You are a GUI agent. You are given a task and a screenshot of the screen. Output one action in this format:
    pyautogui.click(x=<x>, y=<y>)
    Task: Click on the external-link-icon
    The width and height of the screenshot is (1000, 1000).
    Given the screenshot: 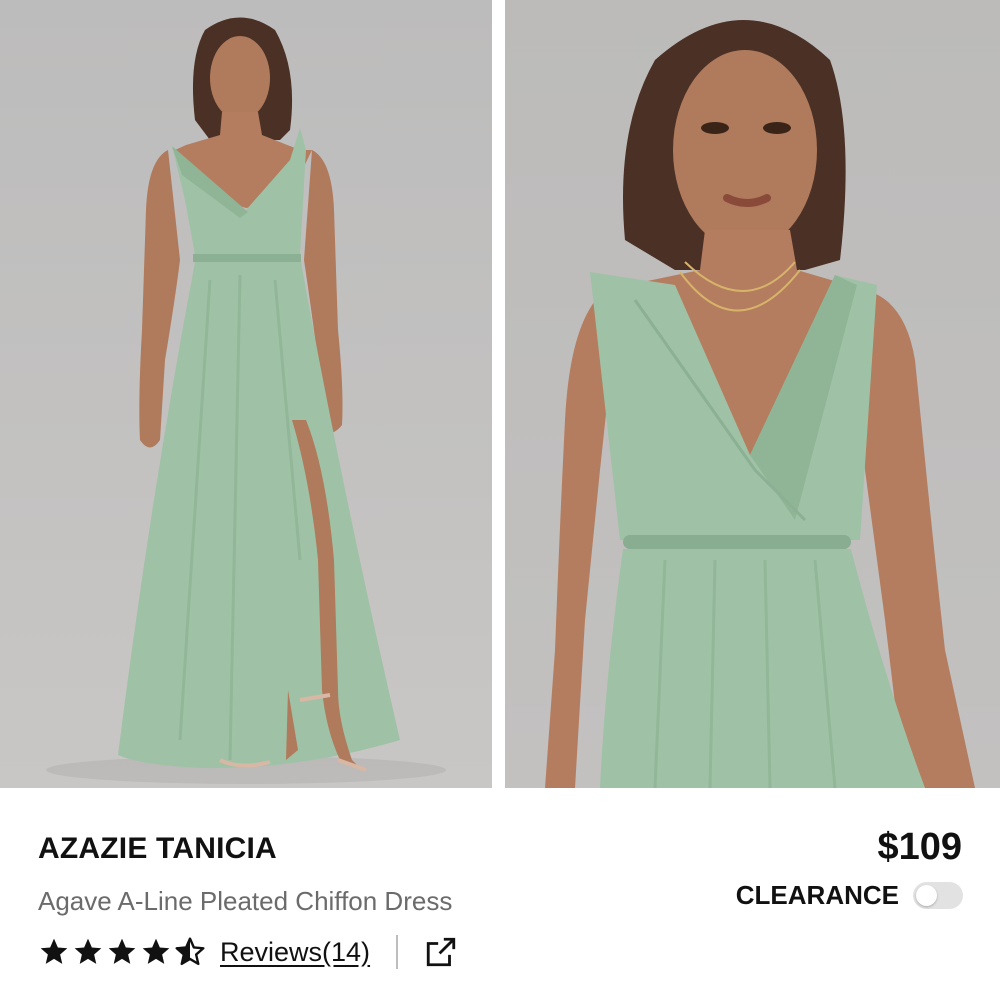 What is the action you would take?
    pyautogui.click(x=441, y=952)
    